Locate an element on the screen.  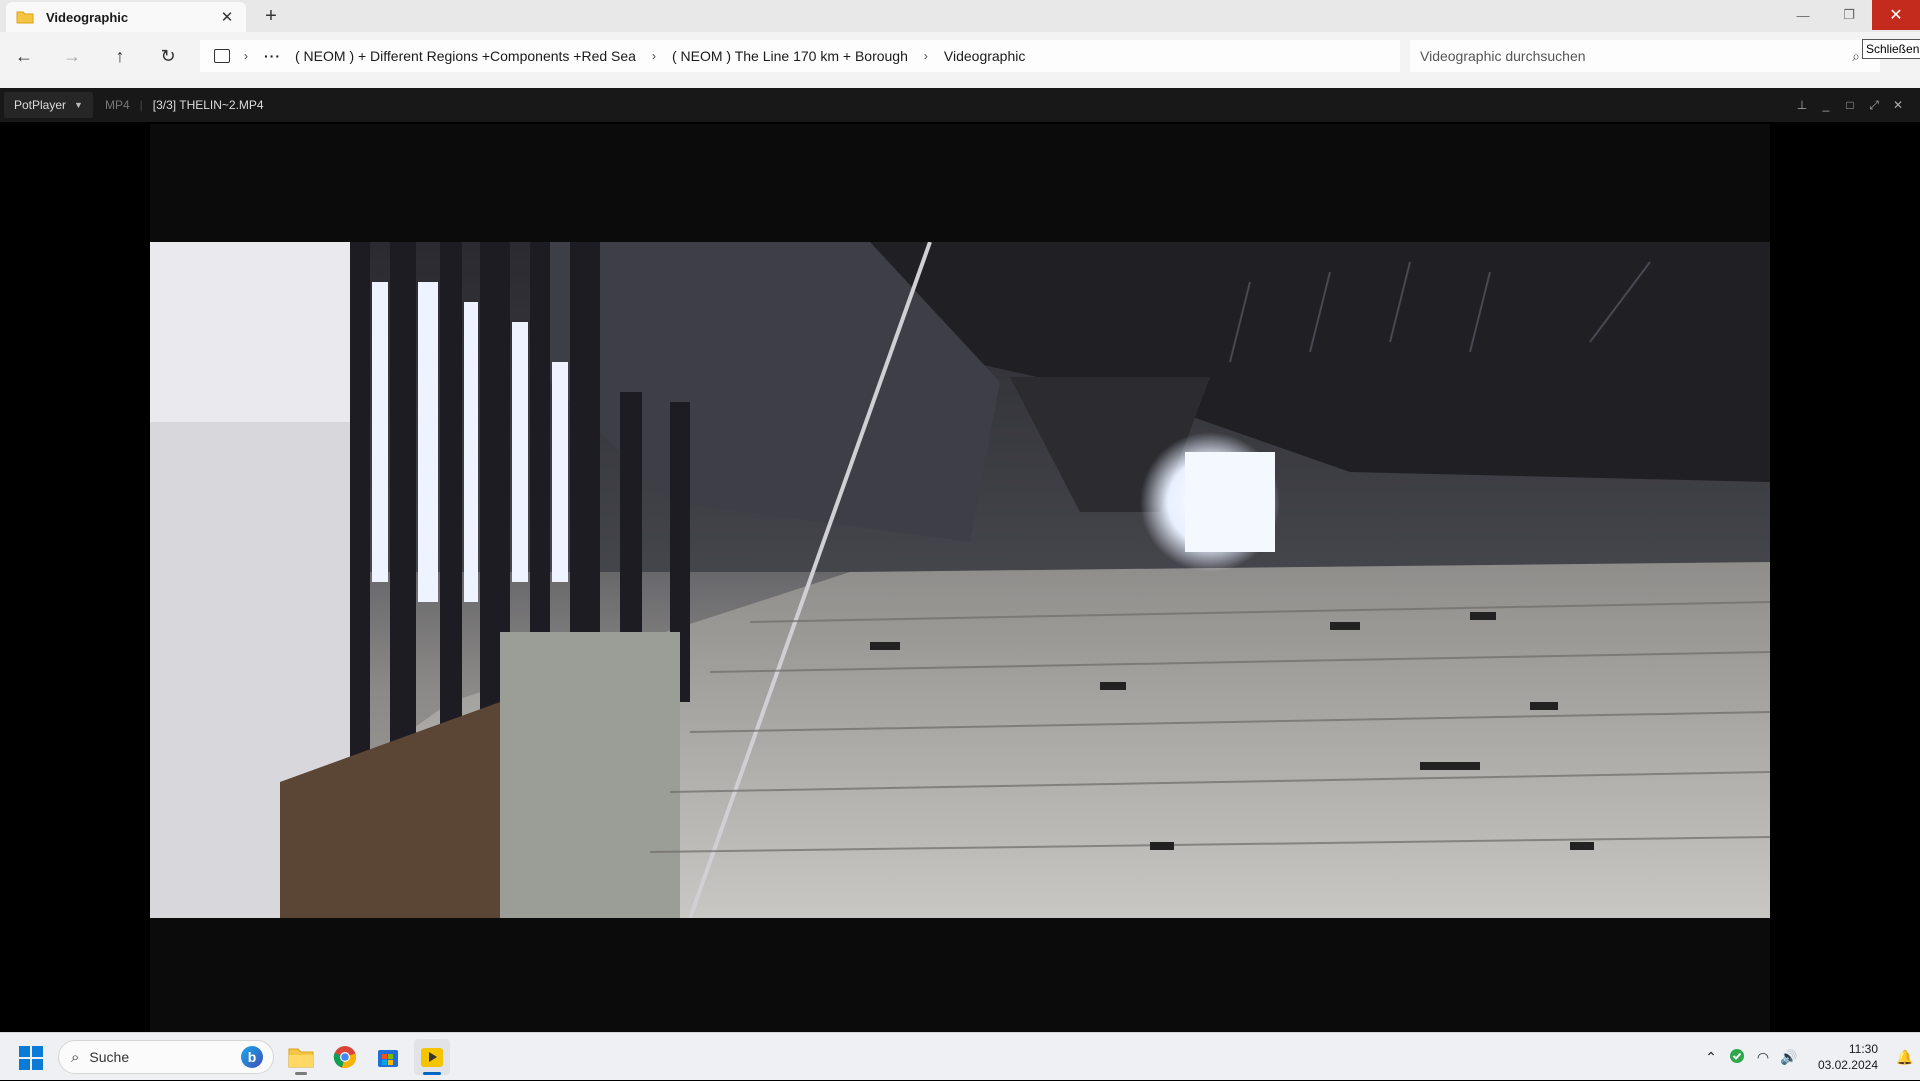
system-tray: ⌃ ◠ 🔊 11:30 03.02.2024 🔔 is located at coordinates (1809, 1057).